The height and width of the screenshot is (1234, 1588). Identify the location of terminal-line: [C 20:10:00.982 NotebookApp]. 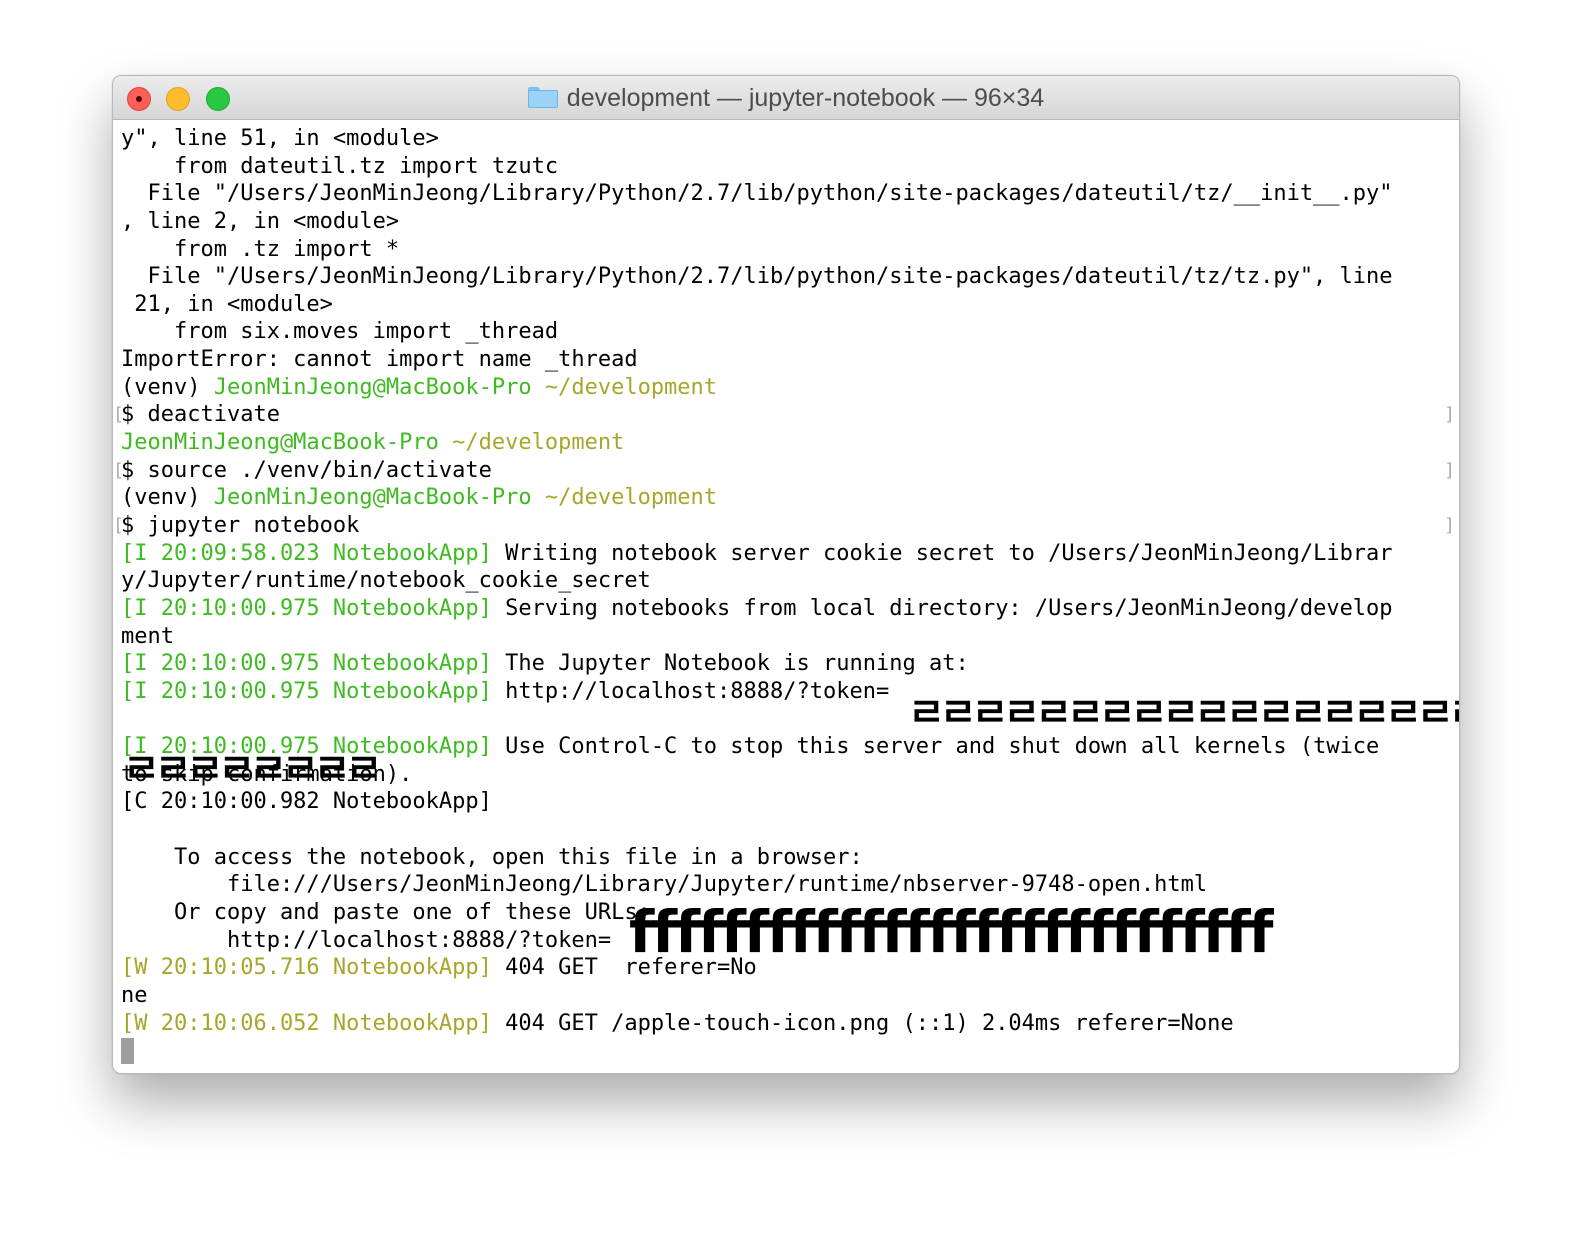
(786, 802).